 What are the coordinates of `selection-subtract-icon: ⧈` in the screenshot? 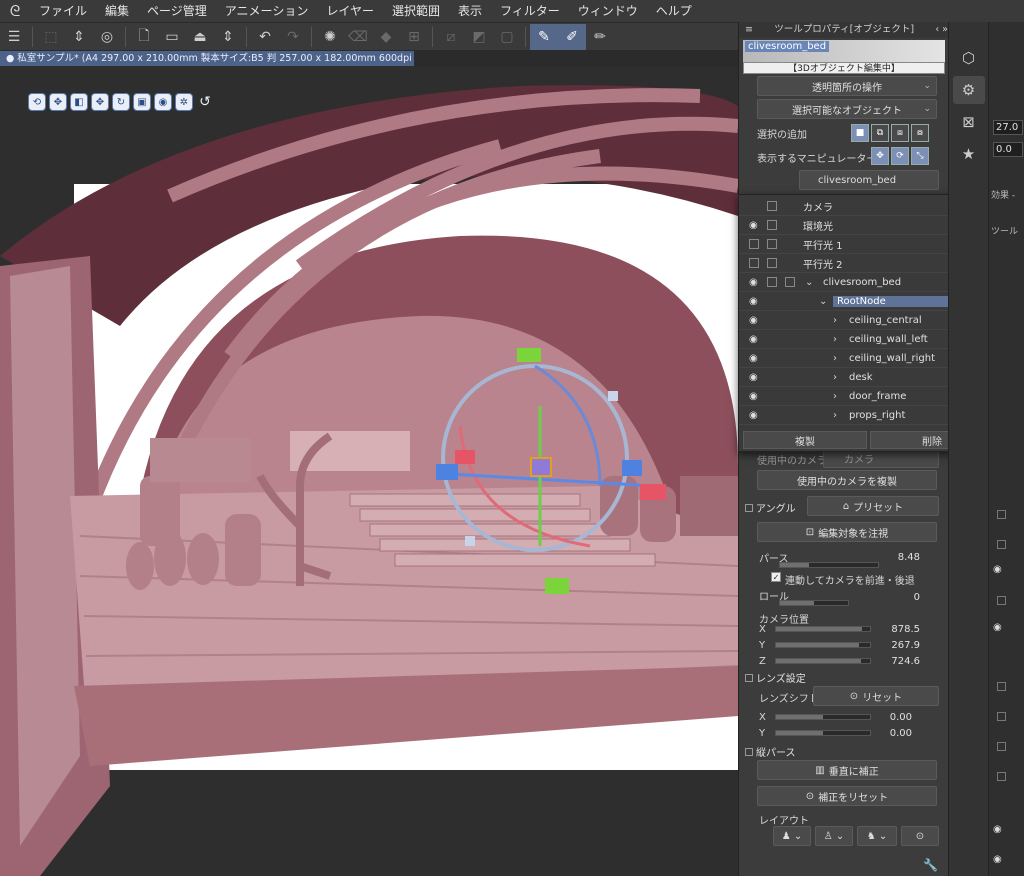 It's located at (900, 133).